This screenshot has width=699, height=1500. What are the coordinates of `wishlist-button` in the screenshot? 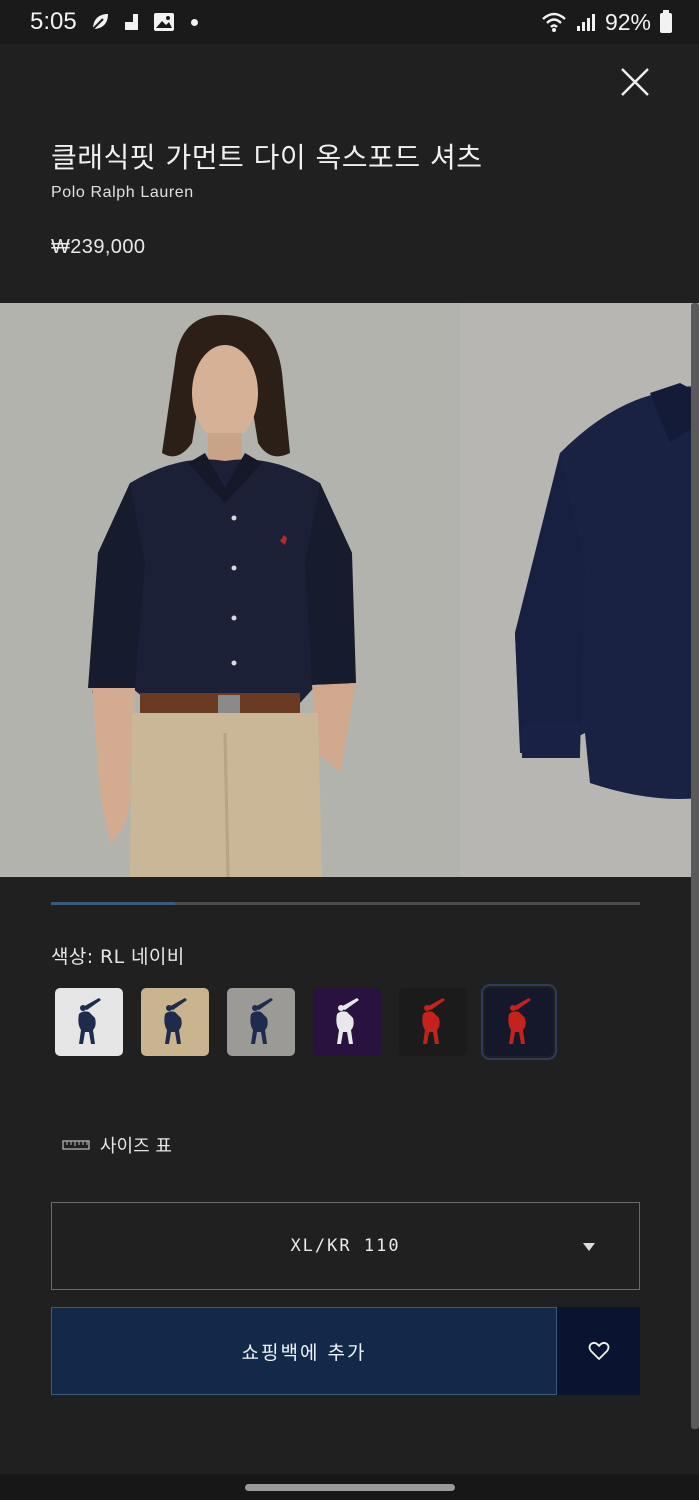 It's located at (598, 1351).